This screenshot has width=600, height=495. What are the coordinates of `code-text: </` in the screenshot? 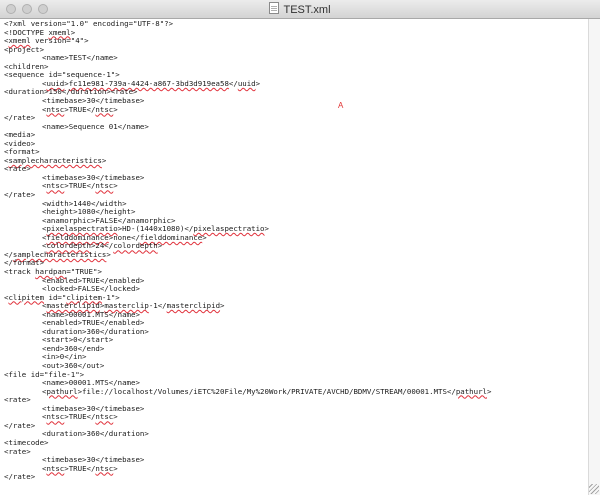 It's located at (233, 83).